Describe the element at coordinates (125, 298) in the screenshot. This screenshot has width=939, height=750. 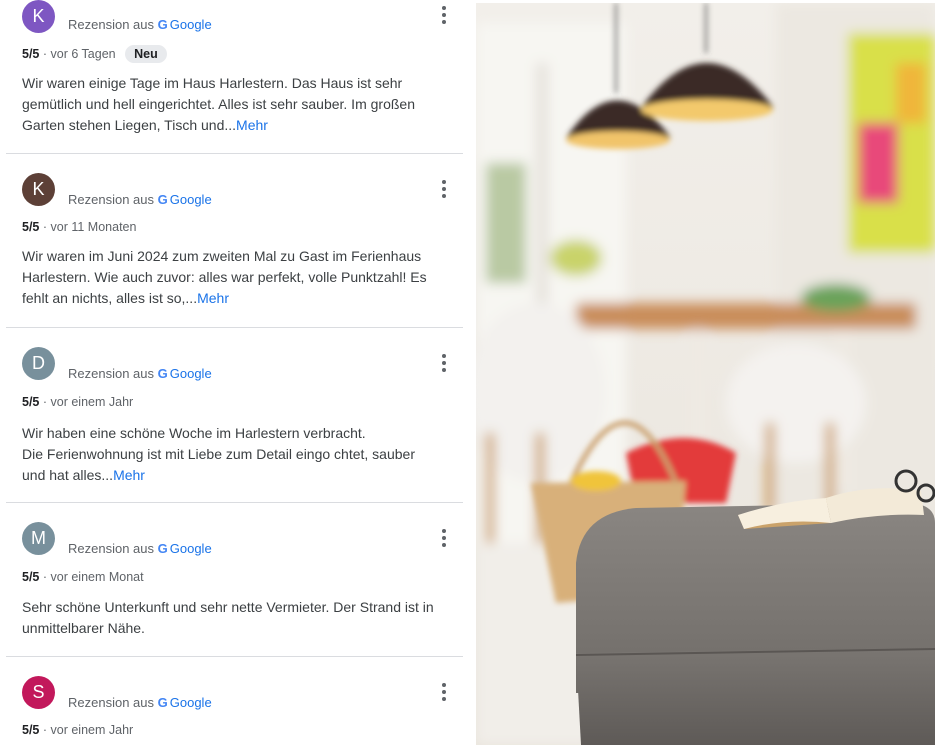
I see `review-text-line: fehlt an nichts, alles ist so,...Mehr` at that location.